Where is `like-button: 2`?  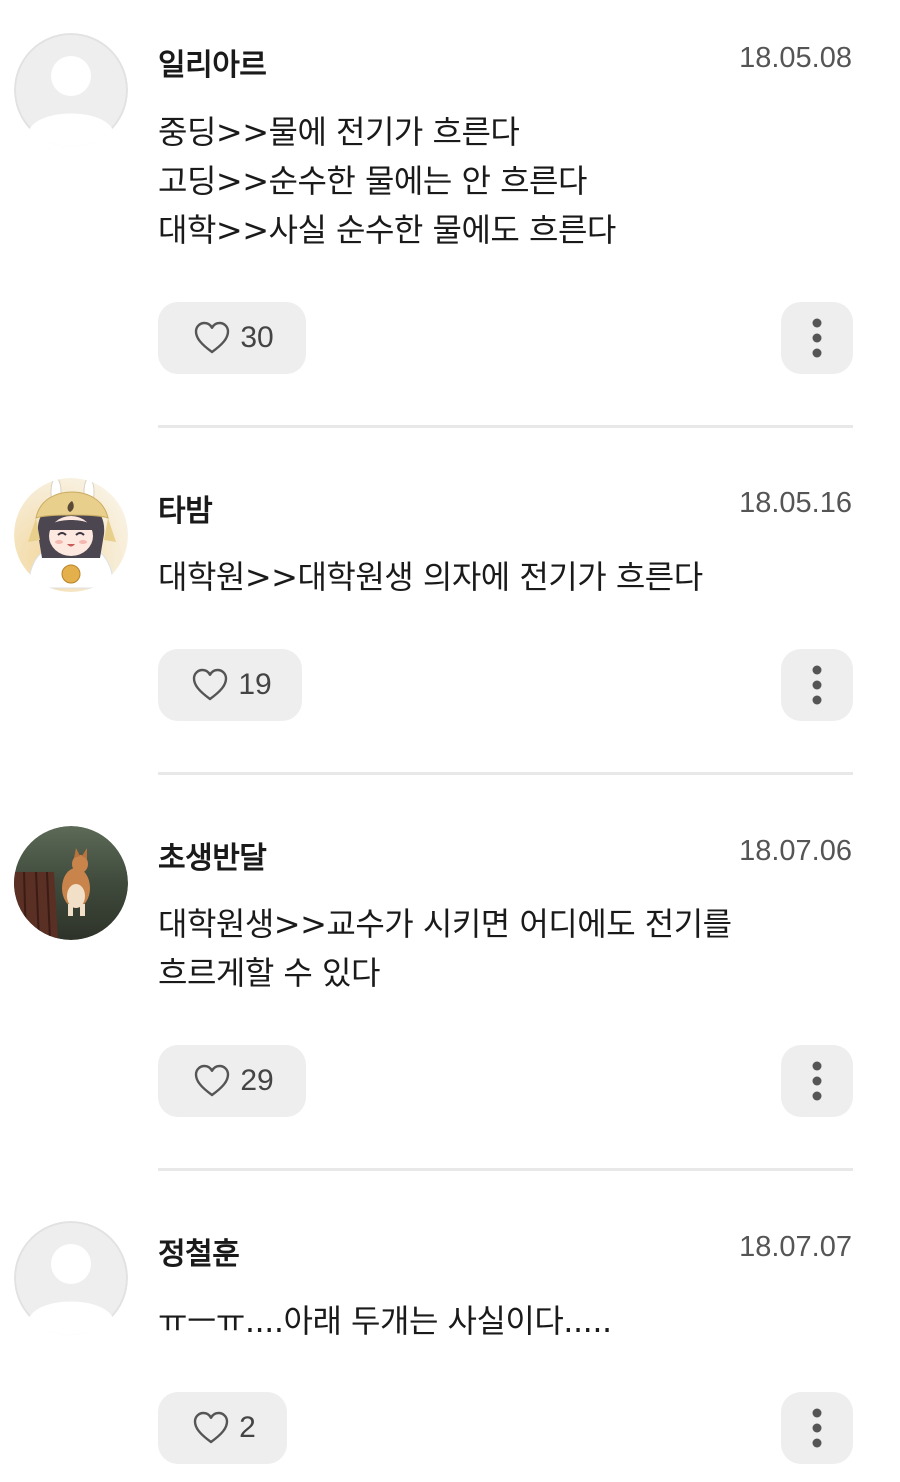 like-button: 2 is located at coordinates (222, 1428).